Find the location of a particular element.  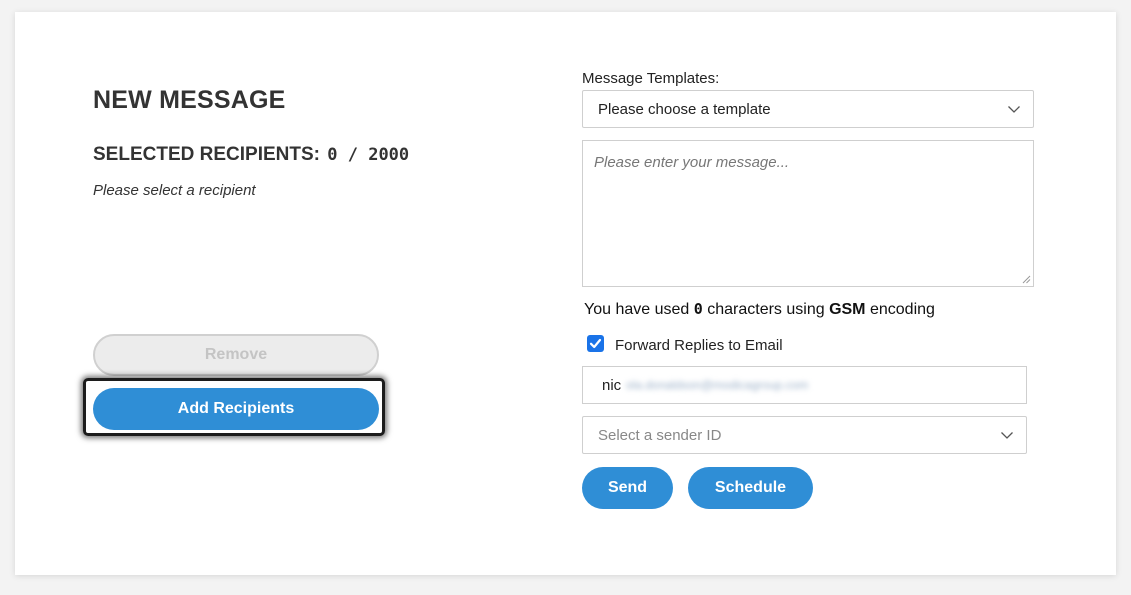

page-title: NEW MESSAGE is located at coordinates (189, 100).